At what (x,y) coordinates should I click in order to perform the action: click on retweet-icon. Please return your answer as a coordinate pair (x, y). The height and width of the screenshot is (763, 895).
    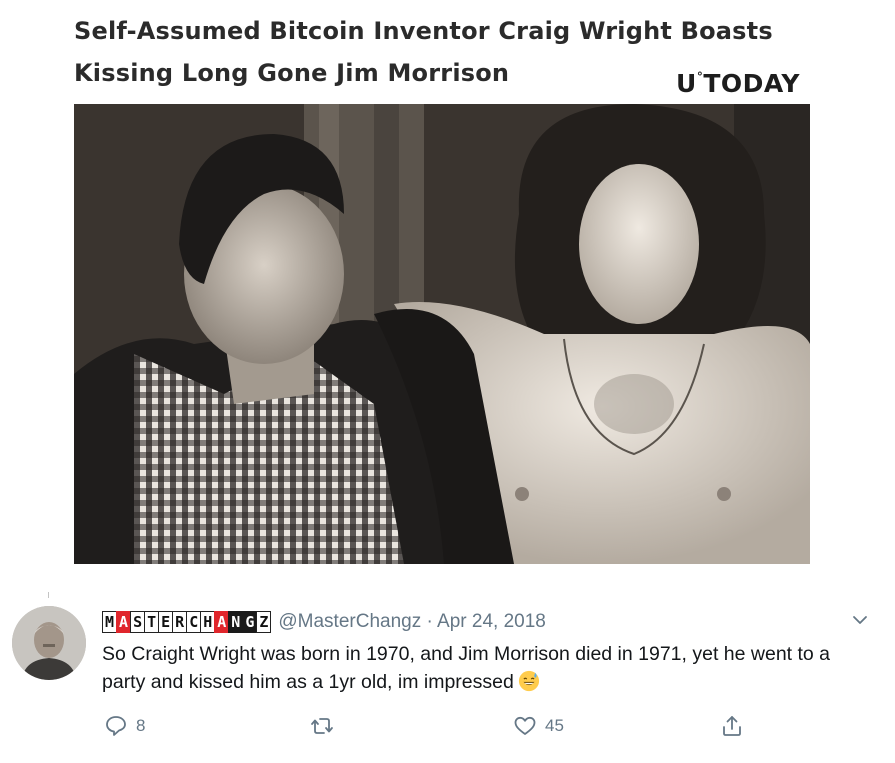
    Looking at the image, I should click on (322, 726).